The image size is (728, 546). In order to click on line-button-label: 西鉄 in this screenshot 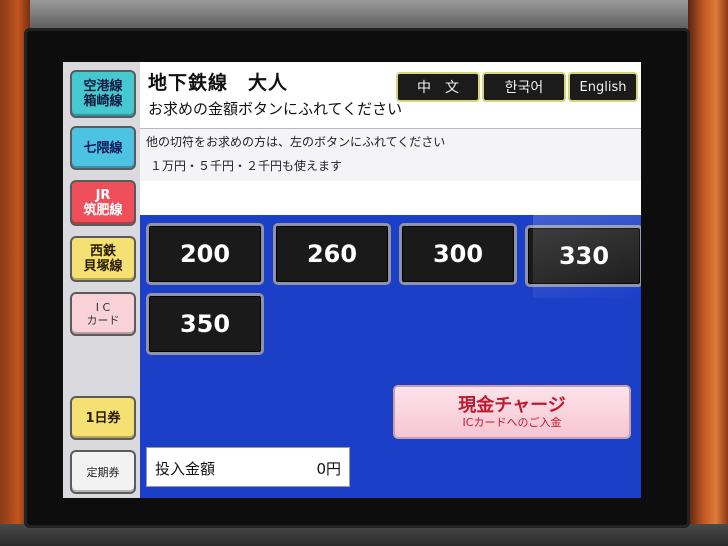, I will do `click(102, 251)`.